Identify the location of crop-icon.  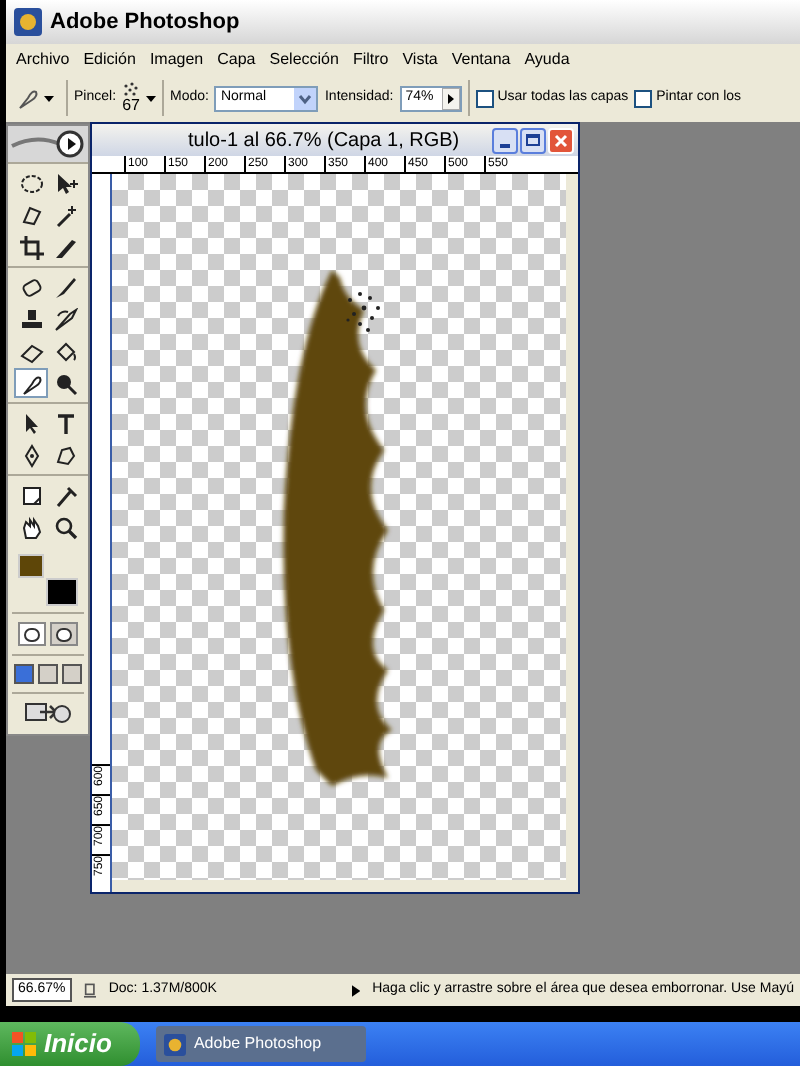
(31, 247).